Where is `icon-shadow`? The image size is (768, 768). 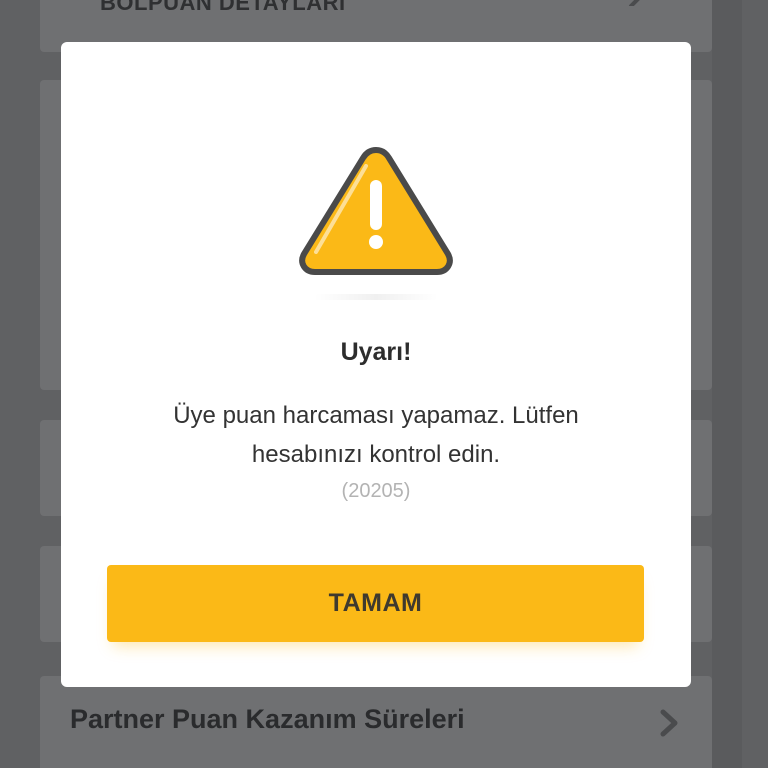 icon-shadow is located at coordinates (376, 297).